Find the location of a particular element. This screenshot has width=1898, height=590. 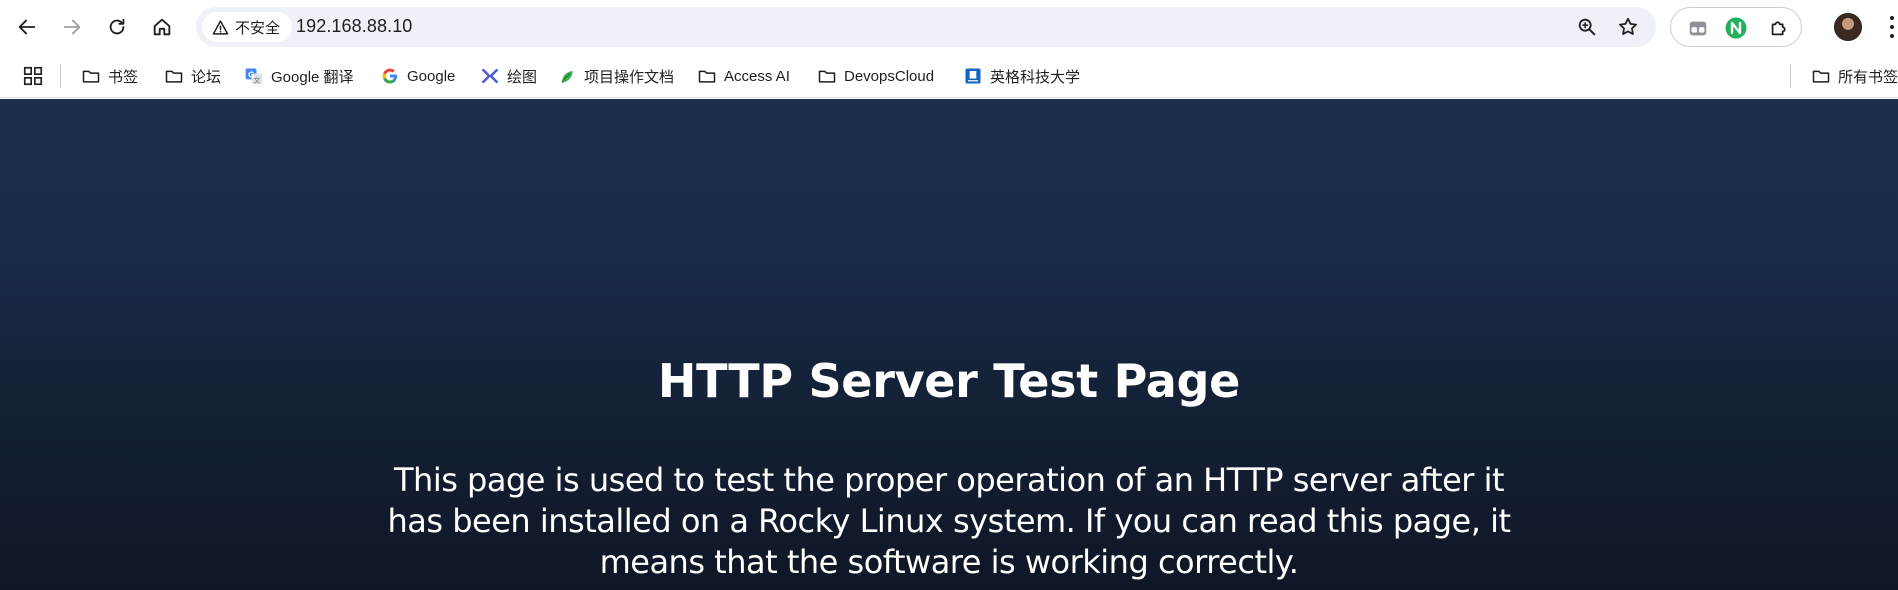

reload-button is located at coordinates (117, 27).